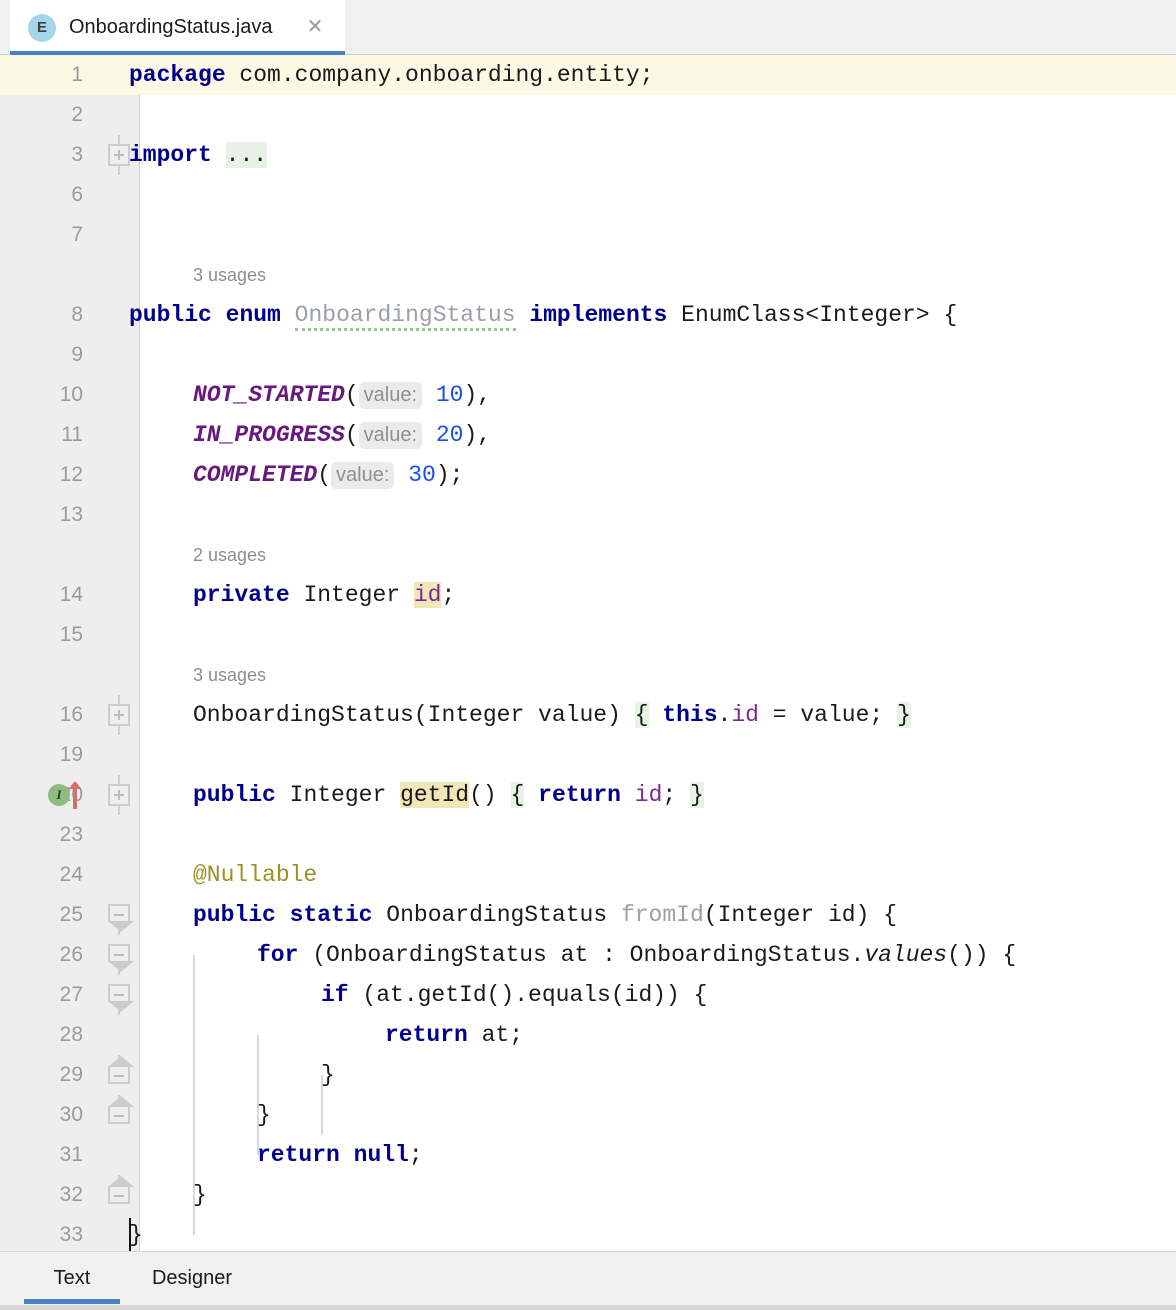 The height and width of the screenshot is (1310, 1176). Describe the element at coordinates (588, 1195) in the screenshot. I see `code-line-32: 32 }` at that location.